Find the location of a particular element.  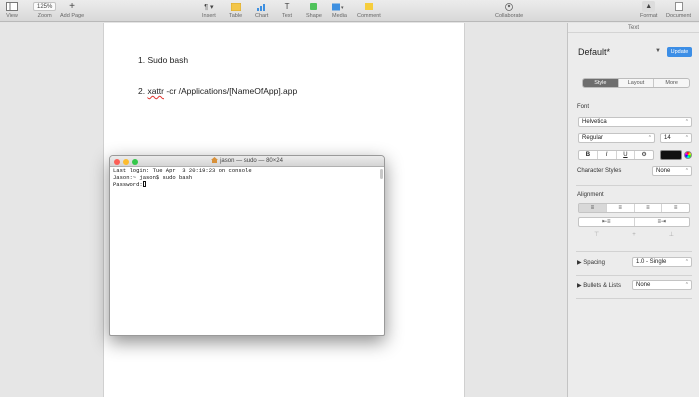

increase-indent-icon: ≡⇥ is located at coordinates (662, 222).